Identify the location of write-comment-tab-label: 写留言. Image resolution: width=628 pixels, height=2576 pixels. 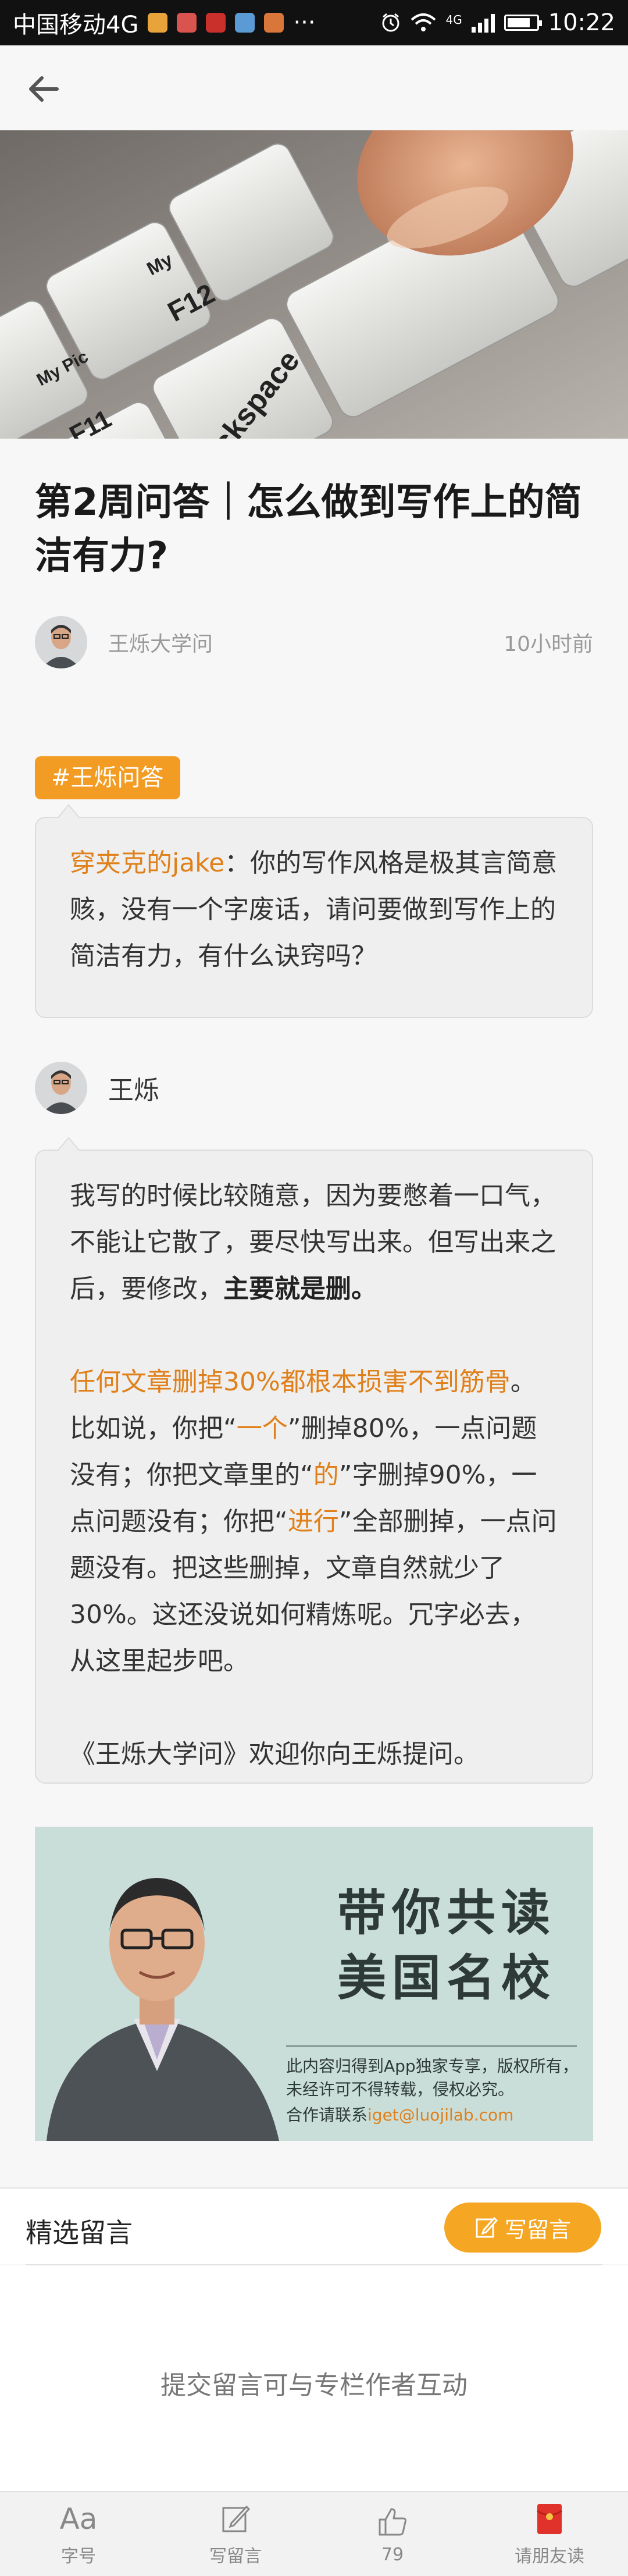
(235, 2557).